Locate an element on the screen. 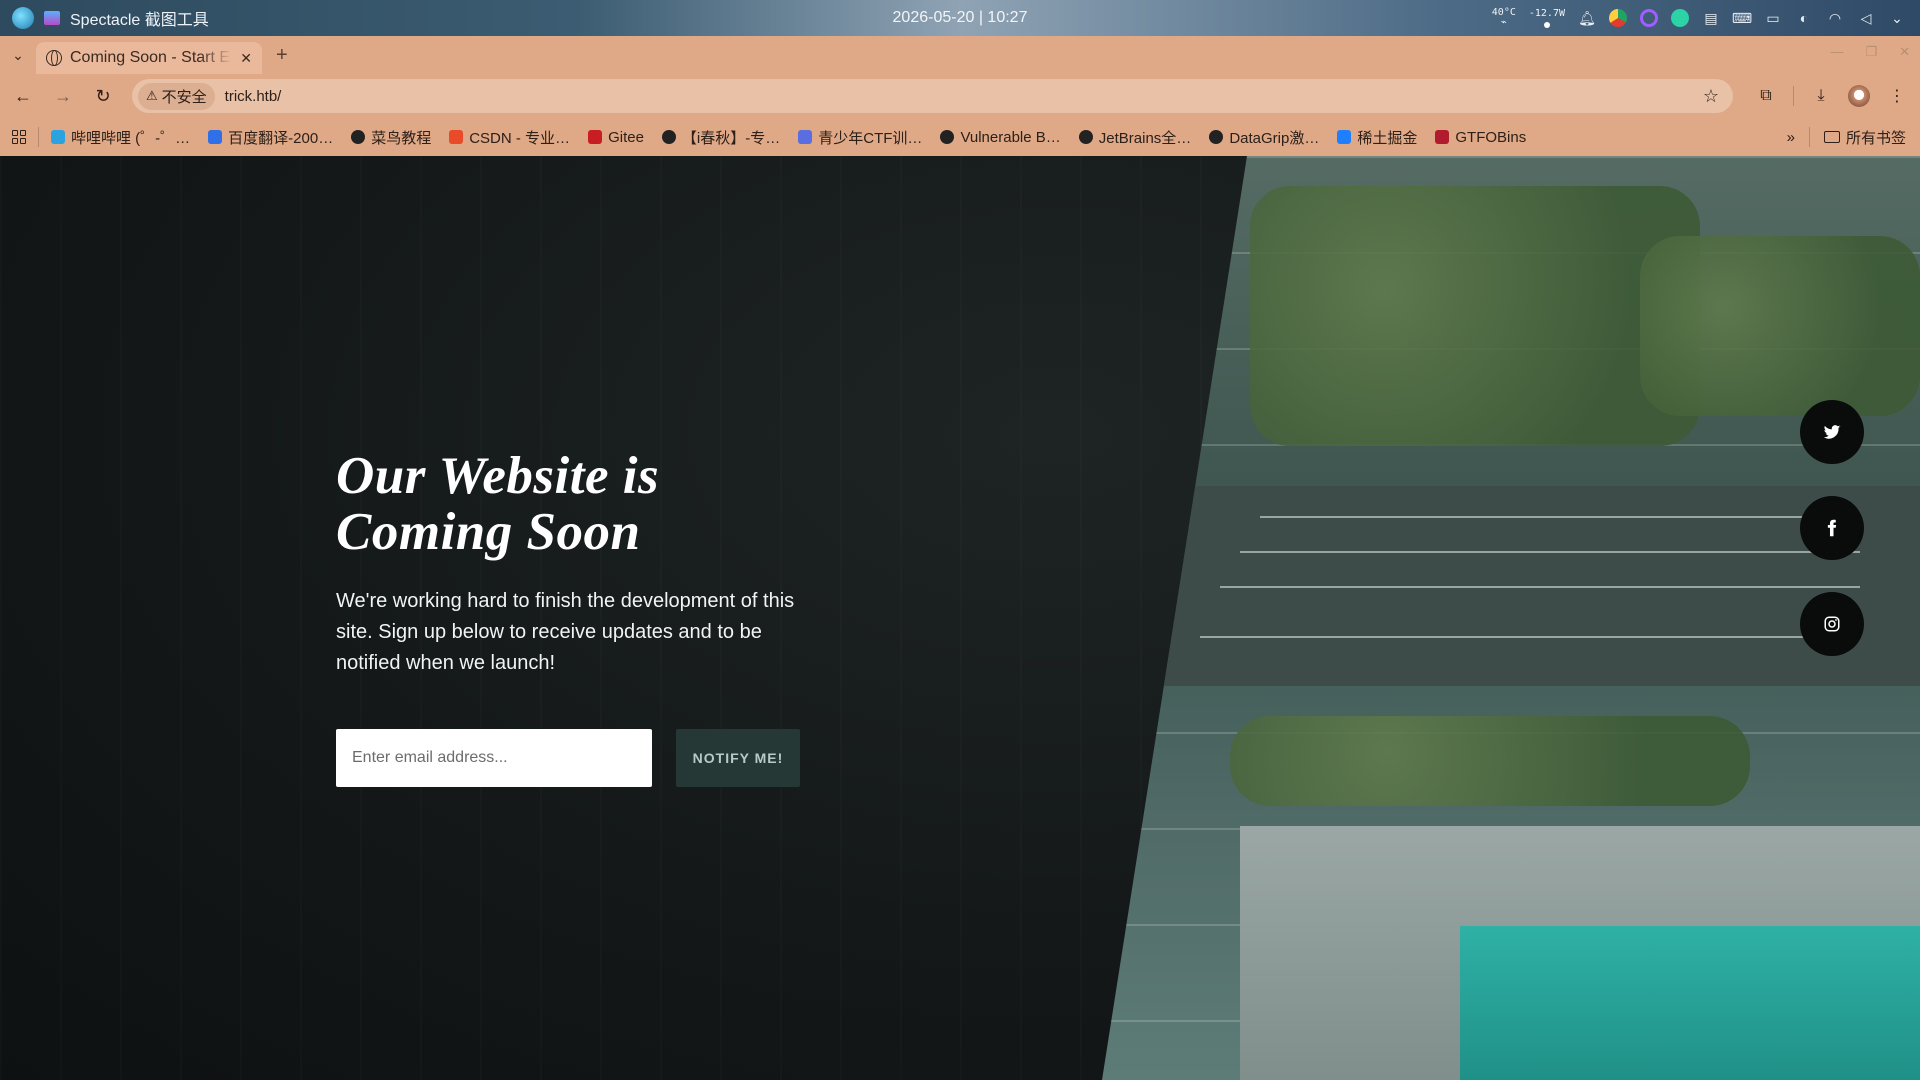 The width and height of the screenshot is (1920, 1080). bookmark-item: GTFOBins is located at coordinates (1480, 137).